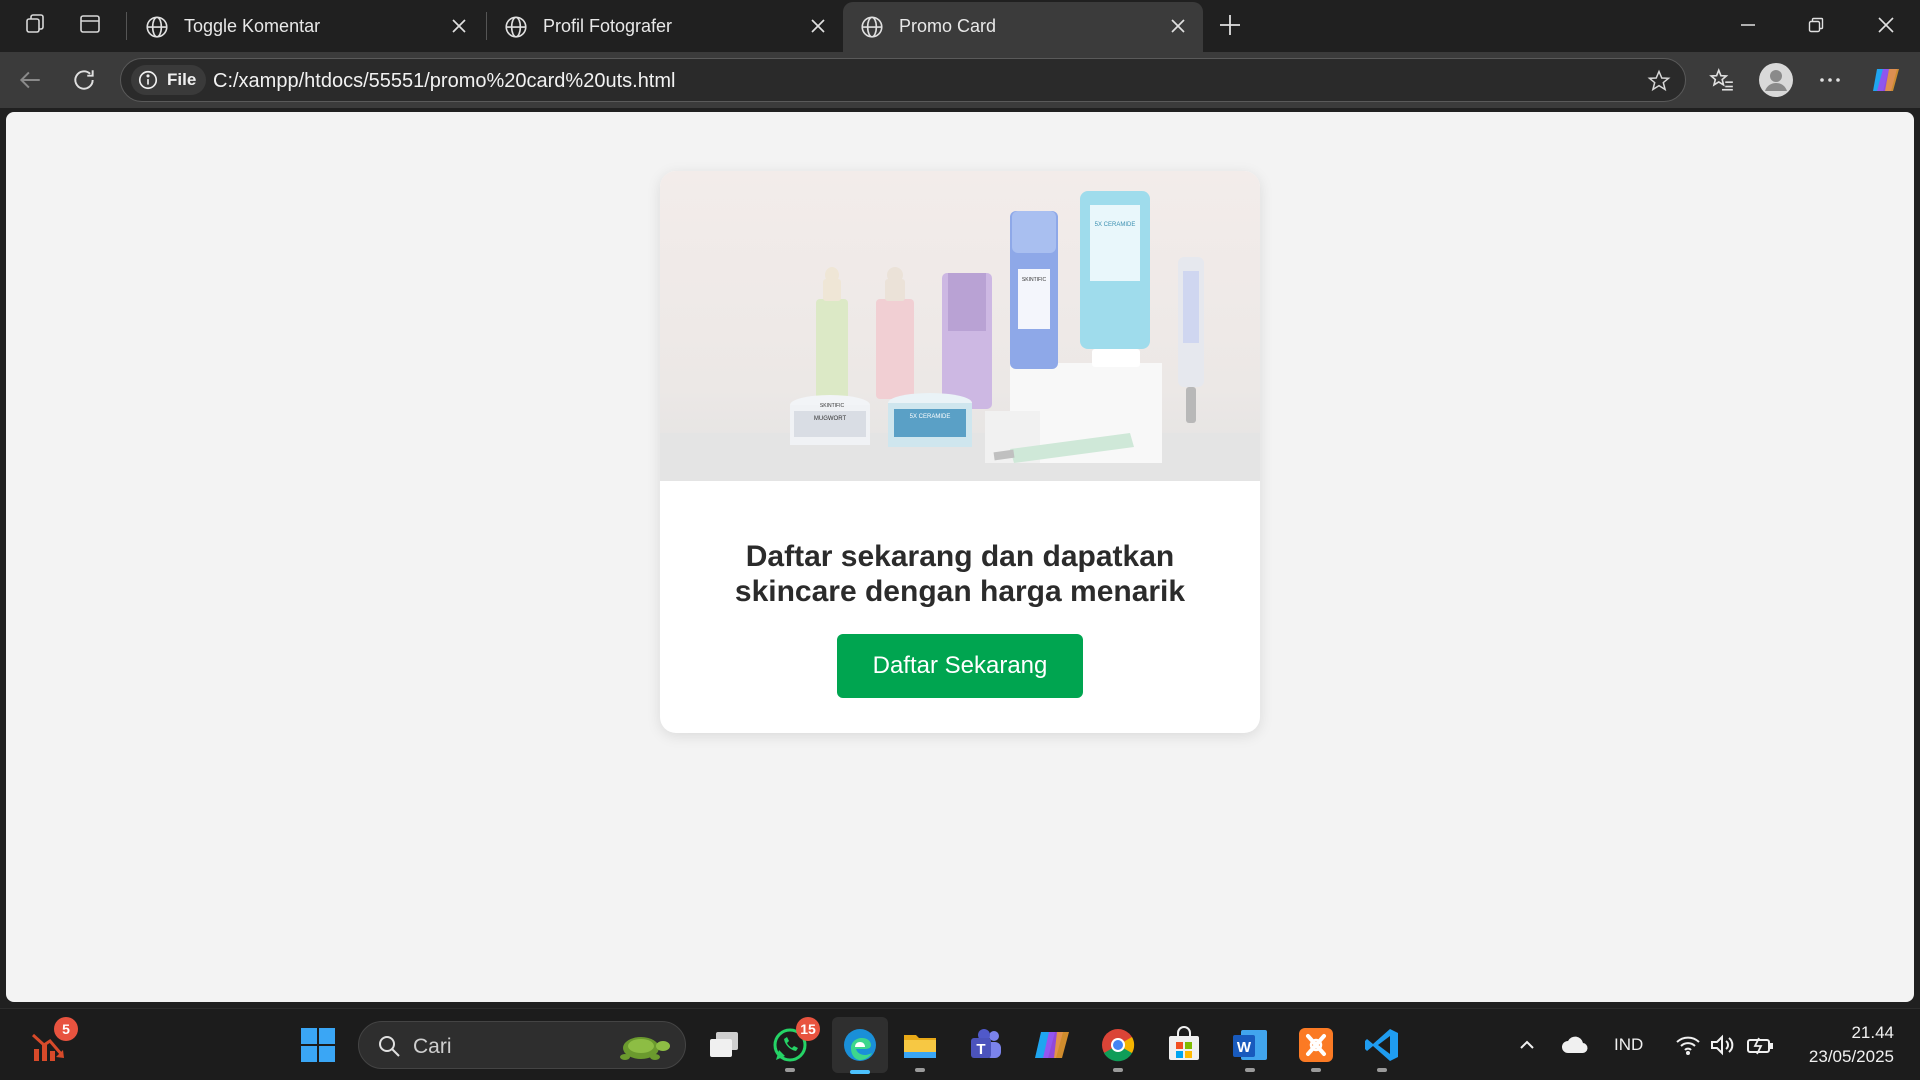 The image size is (1920, 1080). I want to click on promo-heading-line1: Daftar sekarang dan dapatkan, so click(960, 556).